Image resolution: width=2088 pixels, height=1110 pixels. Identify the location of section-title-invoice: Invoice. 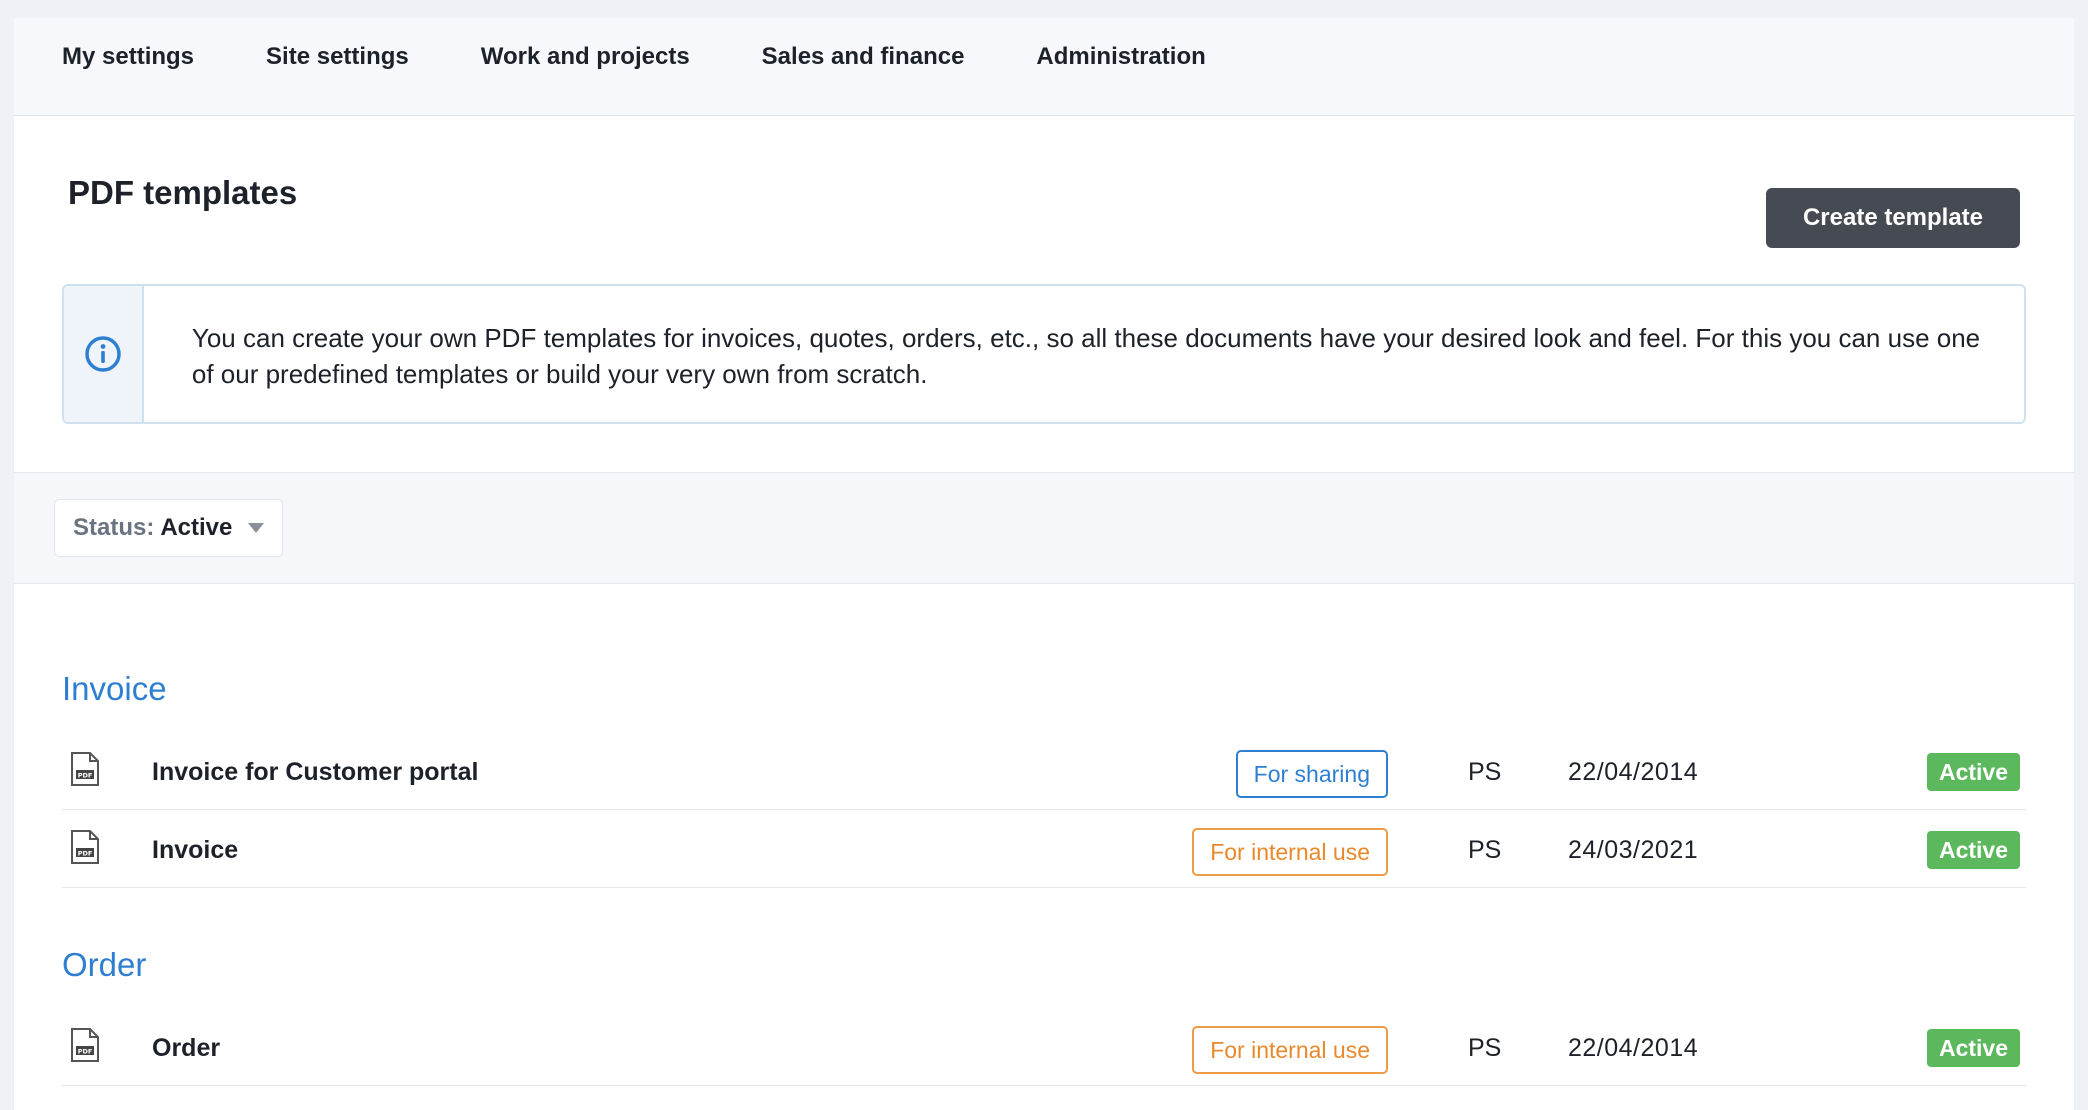
(114, 688).